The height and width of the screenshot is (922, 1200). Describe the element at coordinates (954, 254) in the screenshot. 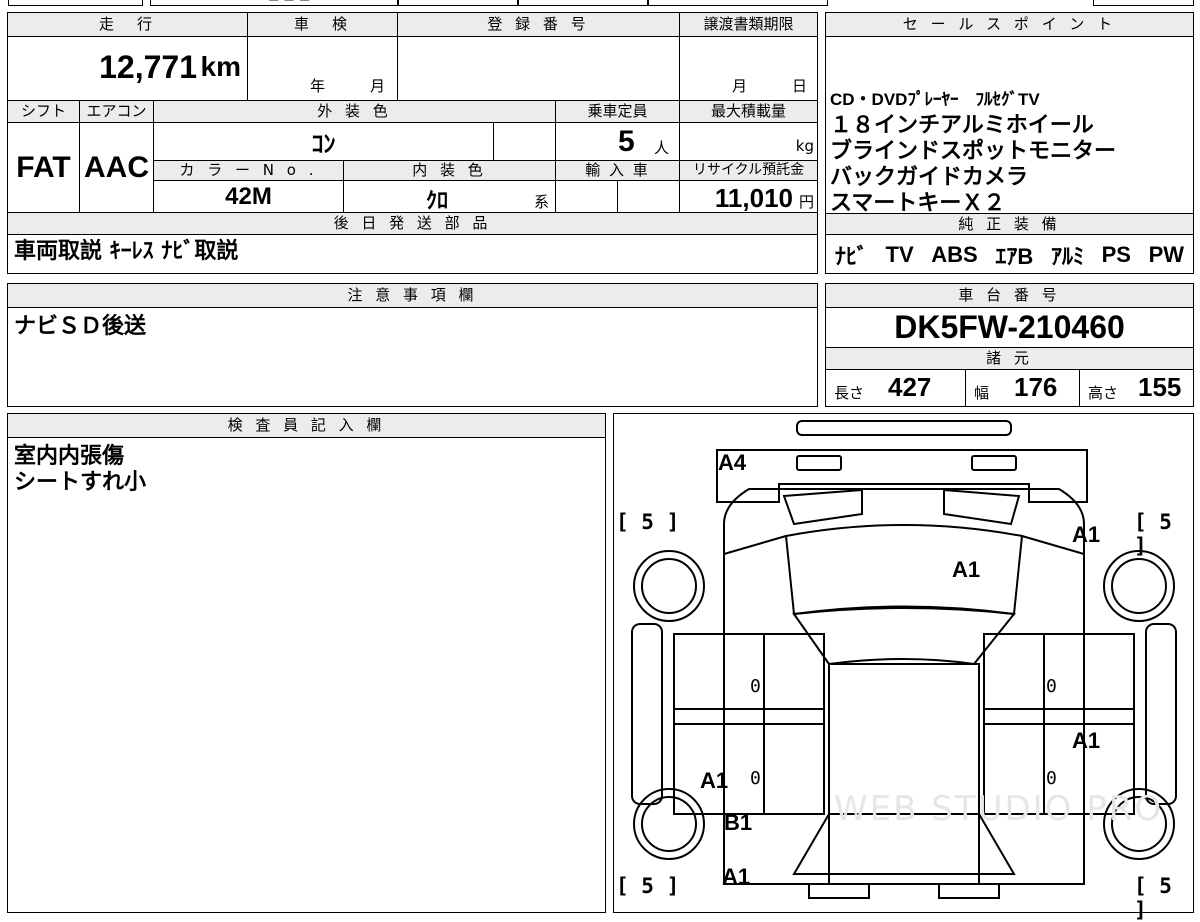

I see `equipment-item: ABS` at that location.